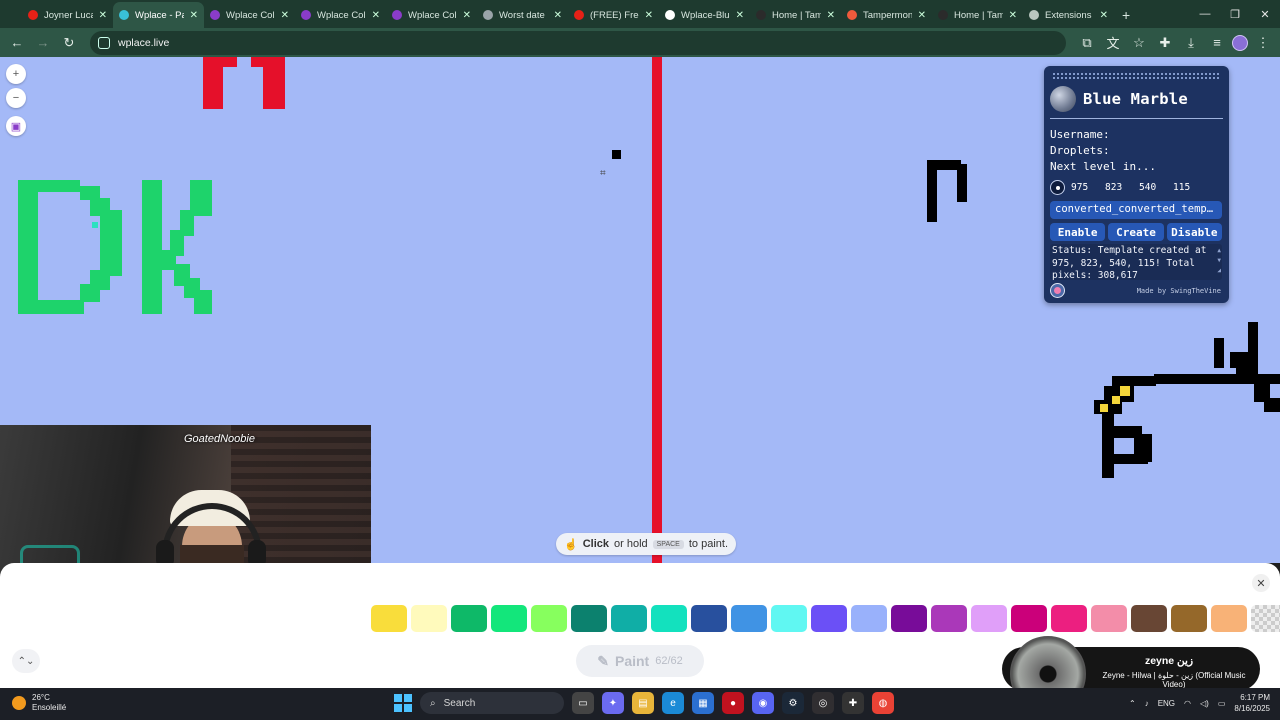 This screenshot has width=1280, height=720. What do you see at coordinates (1265, 14) in the screenshot?
I see `close-window-button: ✕` at bounding box center [1265, 14].